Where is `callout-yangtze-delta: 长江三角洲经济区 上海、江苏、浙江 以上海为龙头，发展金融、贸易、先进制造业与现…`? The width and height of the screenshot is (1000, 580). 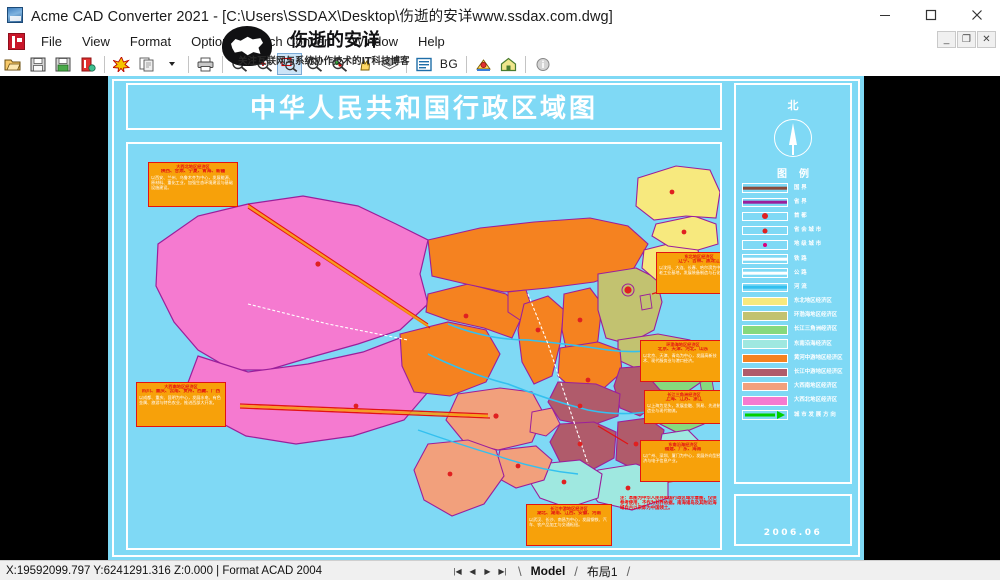 callout-yangtze-delta: 长江三角洲经济区 上海、江苏、浙江 以上海为龙头，发展金融、贸易、先进制造业与现… is located at coordinates (682, 407).